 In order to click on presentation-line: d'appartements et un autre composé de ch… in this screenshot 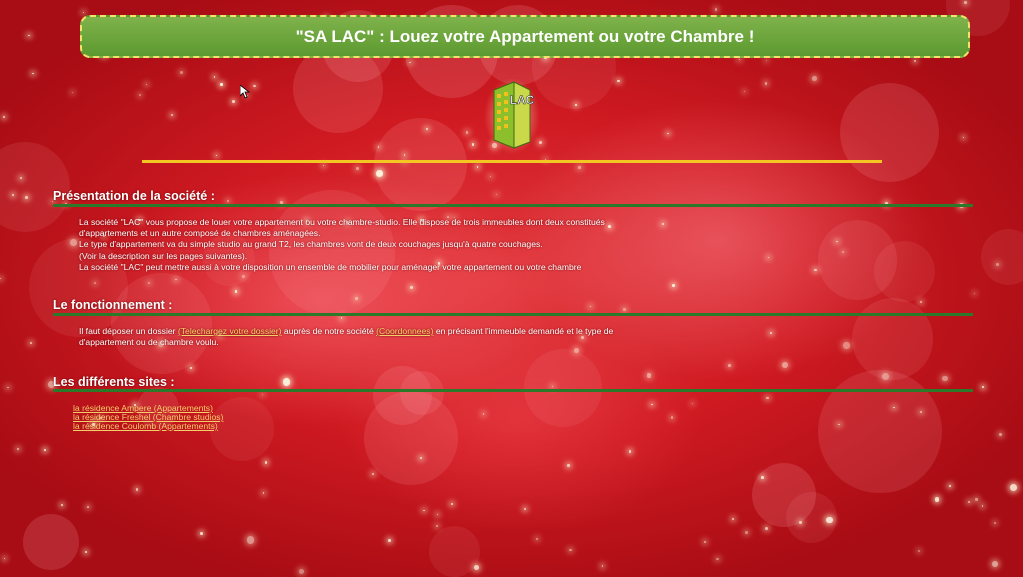, I will do `click(200, 233)`.